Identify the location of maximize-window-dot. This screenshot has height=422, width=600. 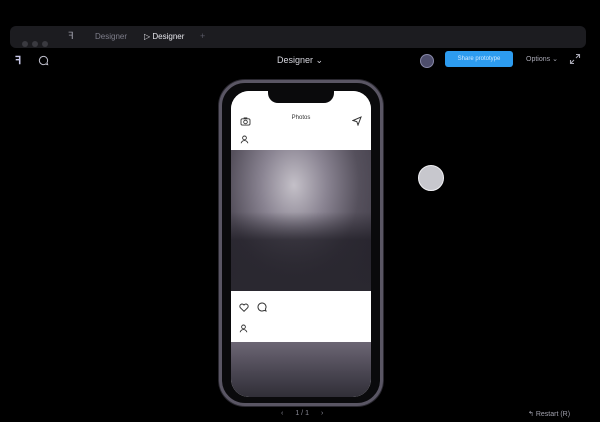
(45, 44).